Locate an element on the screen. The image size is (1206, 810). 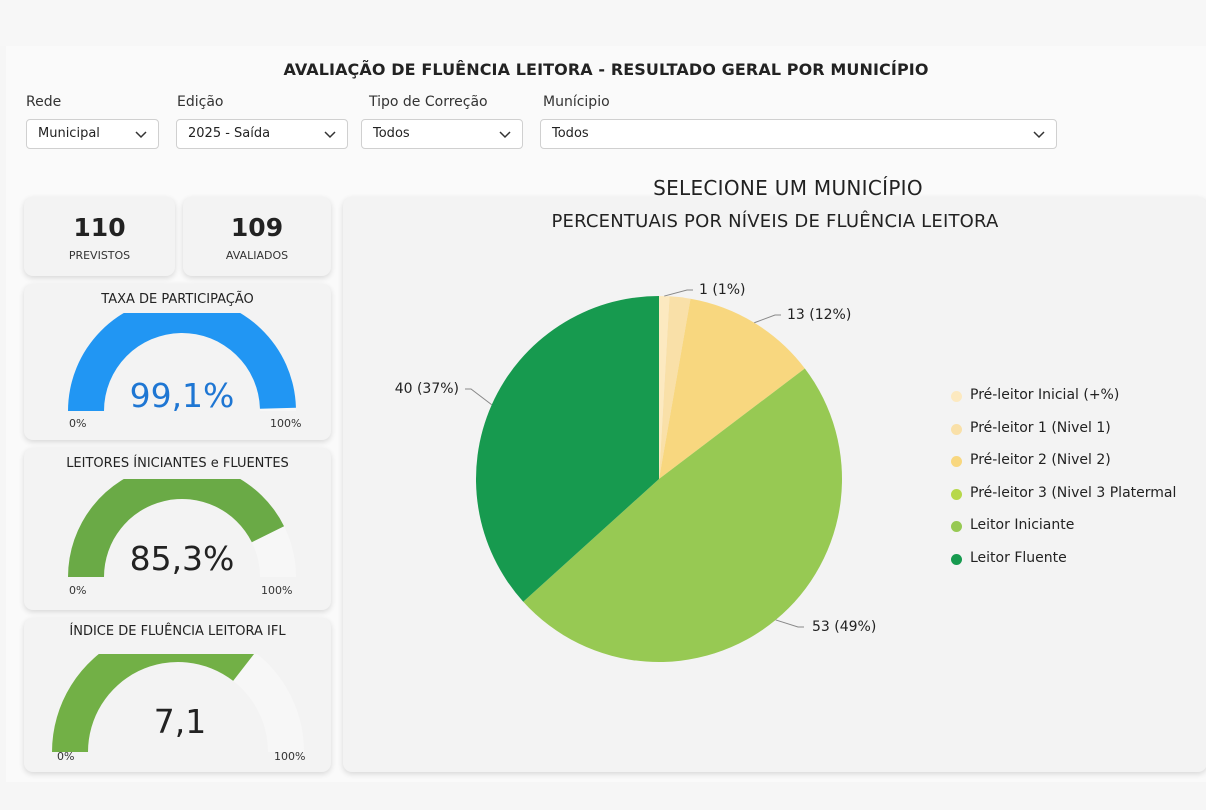
legend-label: Pré-leitor 1 (Nivel 1) is located at coordinates (1040, 427).